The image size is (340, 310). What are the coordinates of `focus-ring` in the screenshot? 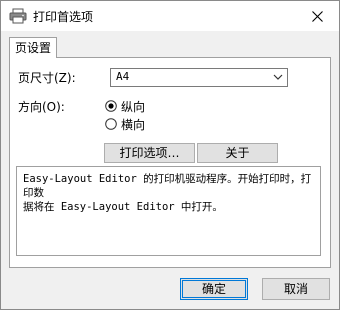 It's located at (214, 289).